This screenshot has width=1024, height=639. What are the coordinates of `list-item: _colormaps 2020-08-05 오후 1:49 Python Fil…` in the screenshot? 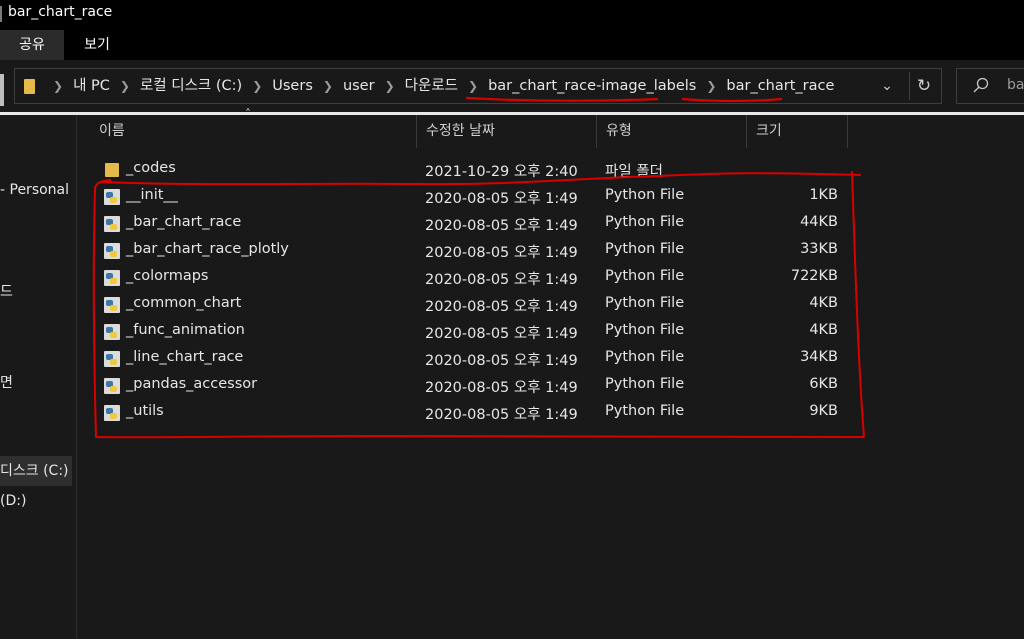 It's located at (472, 278).